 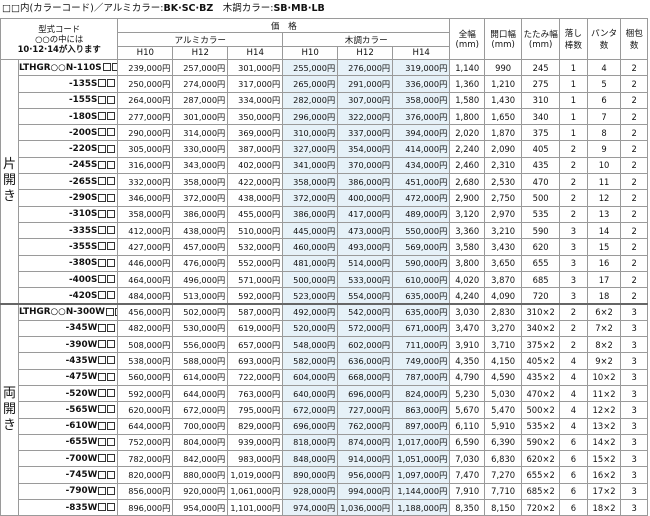 What do you see at coordinates (310, 149) in the screenshot?
I see `price-cell: 327,000円` at bounding box center [310, 149].